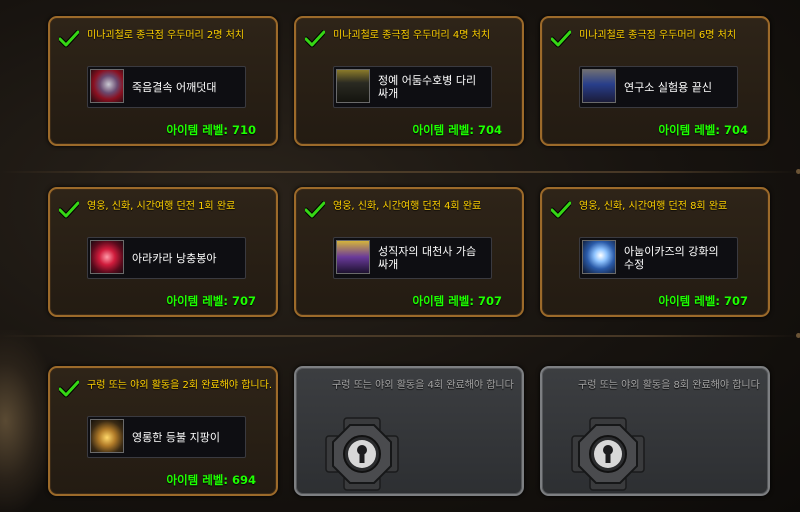 The width and height of the screenshot is (800, 512). What do you see at coordinates (412, 35) in the screenshot?
I see `requirement-text: 미나괴철로 종극점 우두머리 4명 처치` at bounding box center [412, 35].